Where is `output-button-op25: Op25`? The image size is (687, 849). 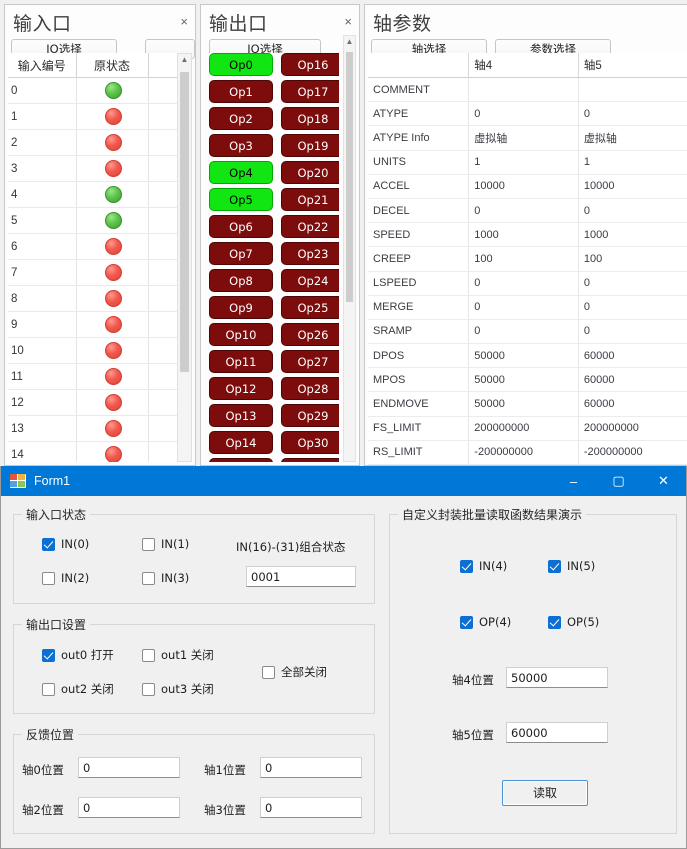
output-button-op25: Op25 is located at coordinates (310, 307).